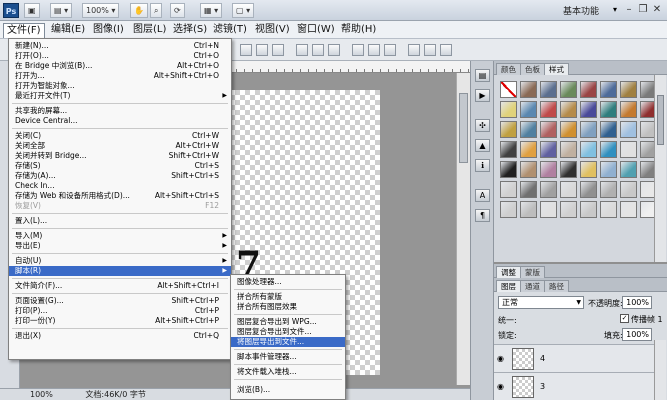 This screenshot has height=400, width=667. I want to click on menu-window: 窗口(W), so click(316, 30).